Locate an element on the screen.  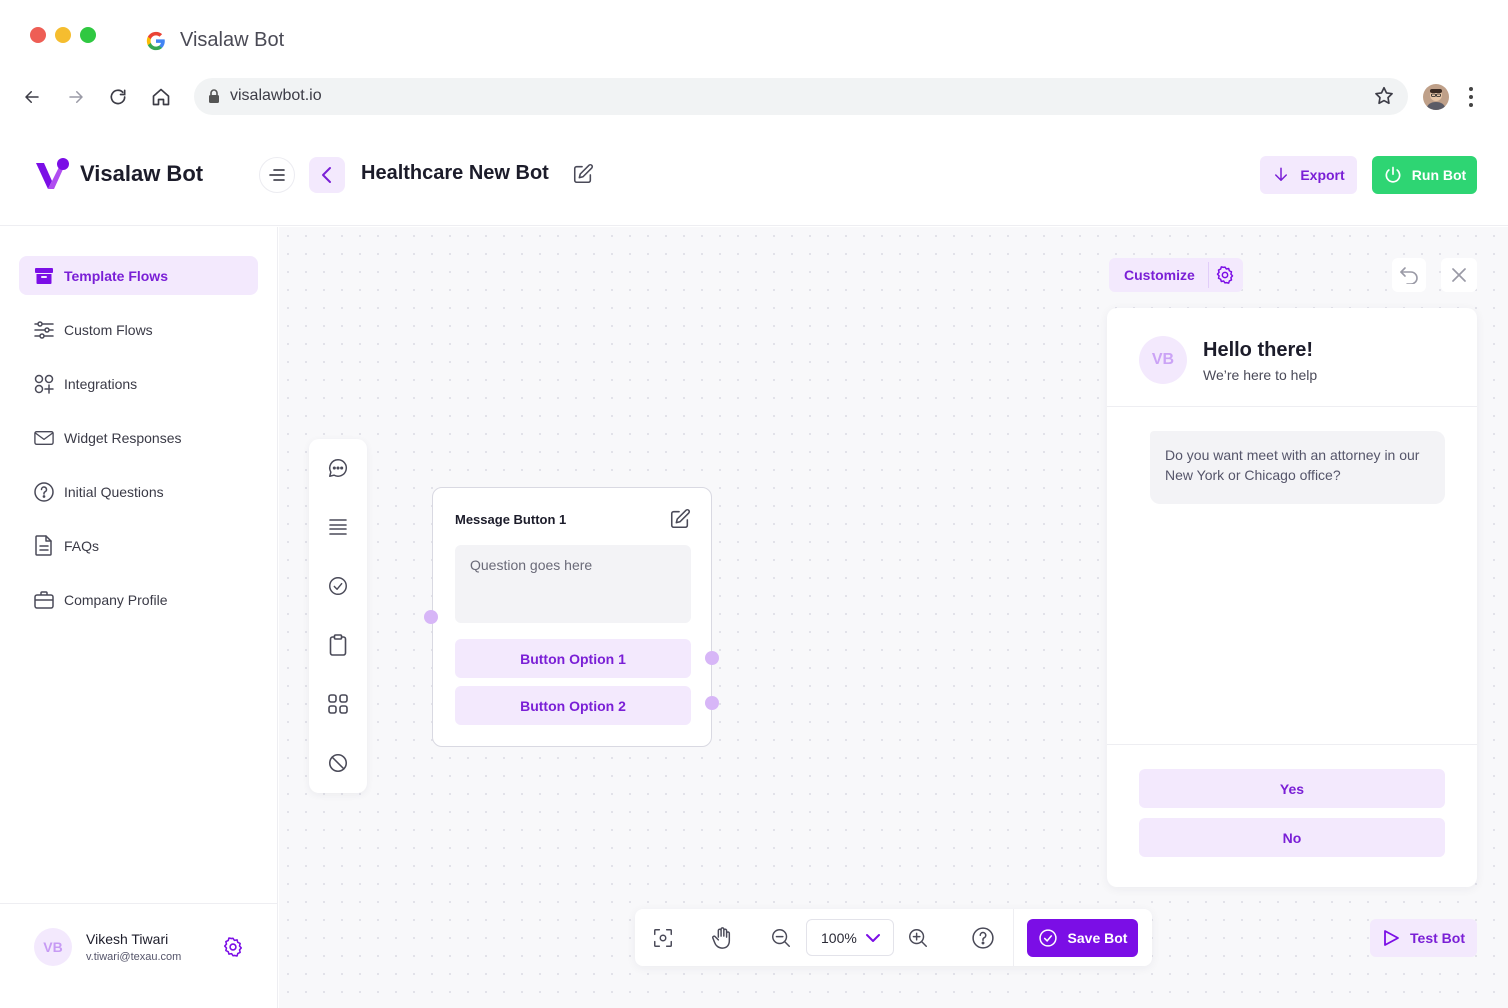
sidebar-item-initial-questions: Initial Questions is located at coordinates (138, 491).